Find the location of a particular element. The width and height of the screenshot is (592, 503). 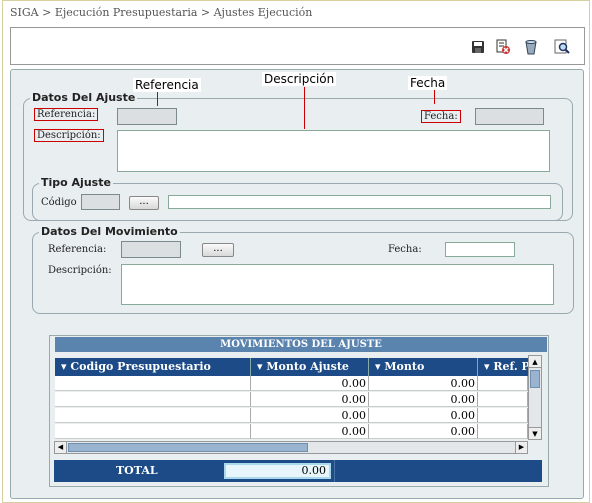

movimiento-fecha-input is located at coordinates (480, 249).